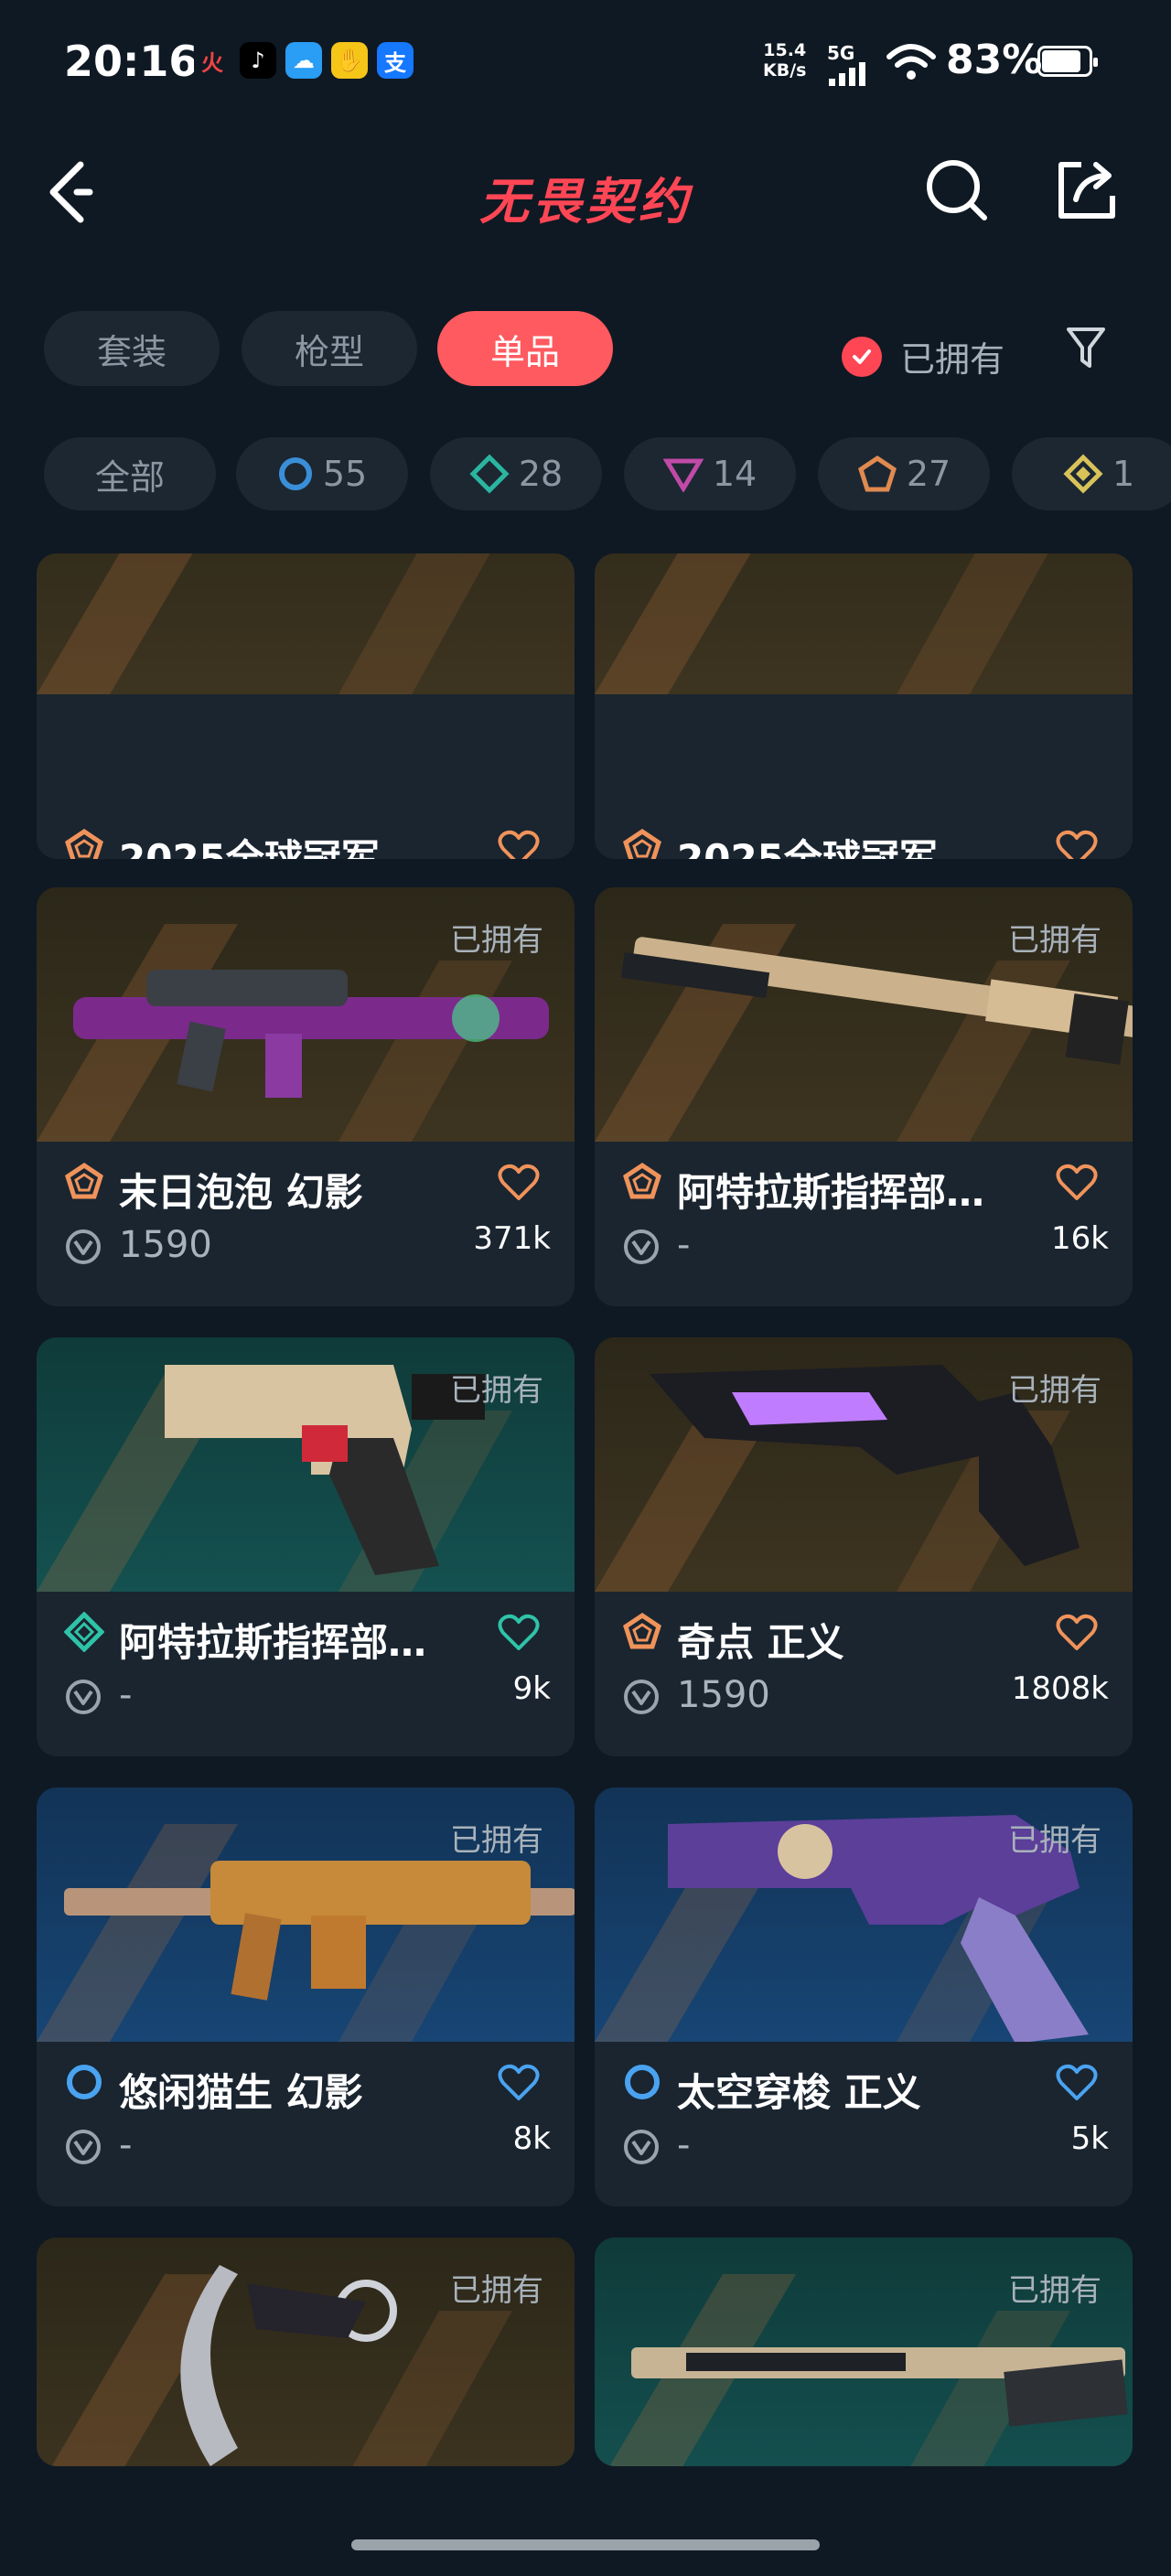  I want to click on deluxe-tier-icon, so click(489, 474).